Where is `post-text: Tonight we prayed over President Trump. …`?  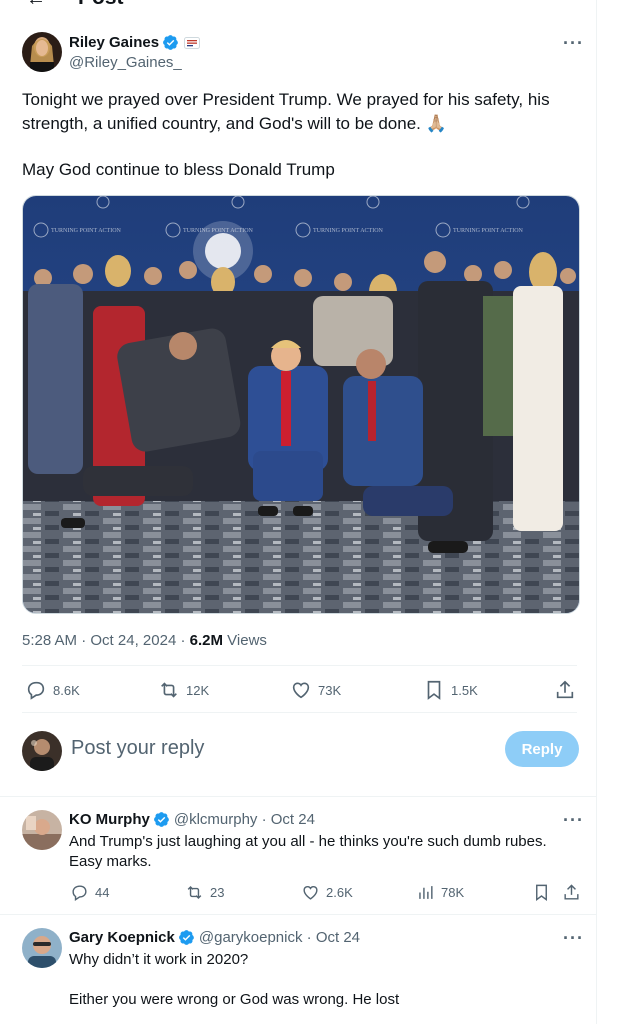
post-text: Tonight we prayed over President Trump. … is located at coordinates (299, 135).